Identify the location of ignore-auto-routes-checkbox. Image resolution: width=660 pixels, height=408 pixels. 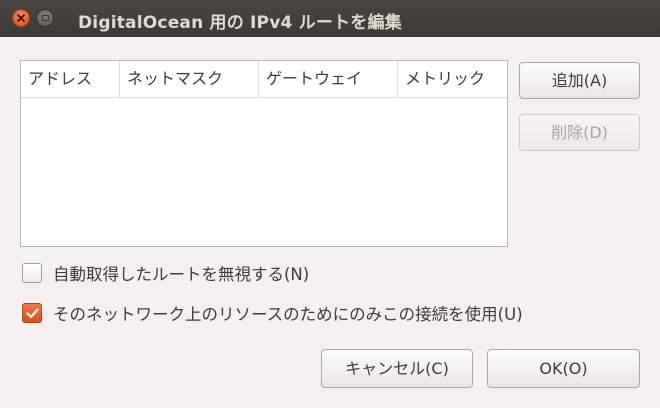
(32, 273).